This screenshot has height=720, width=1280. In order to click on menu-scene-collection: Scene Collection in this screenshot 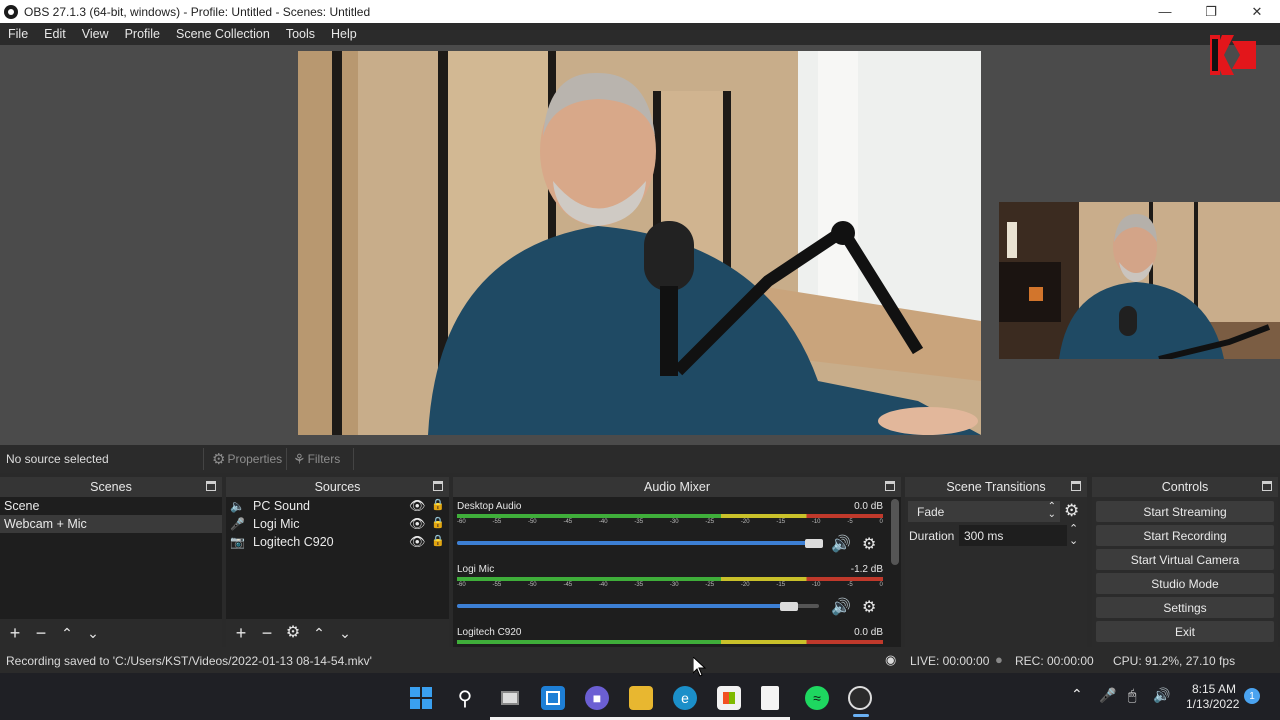, I will do `click(223, 34)`.